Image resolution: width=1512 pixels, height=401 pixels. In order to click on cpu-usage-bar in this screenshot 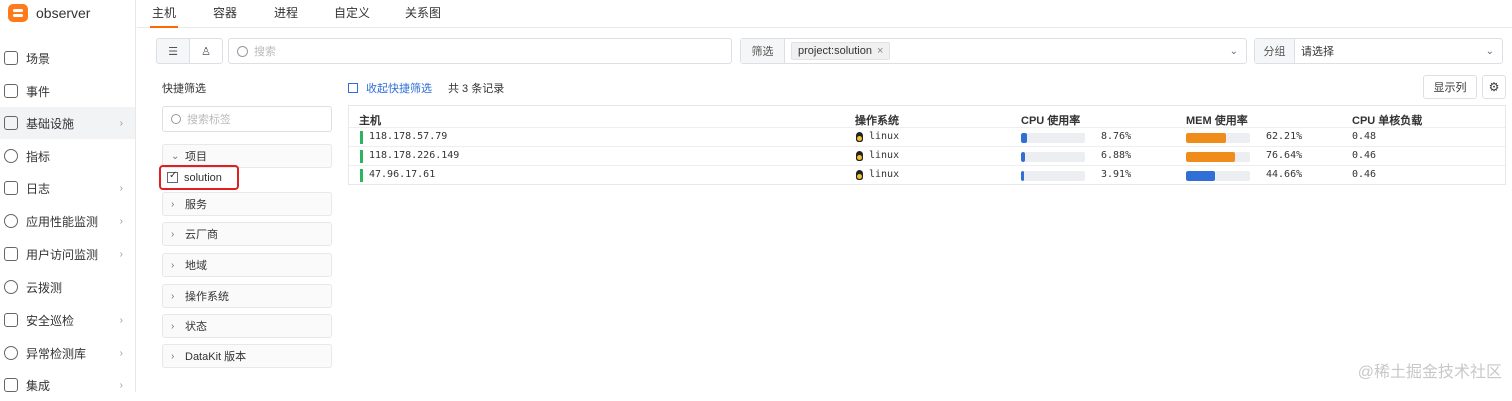, I will do `click(1053, 176)`.